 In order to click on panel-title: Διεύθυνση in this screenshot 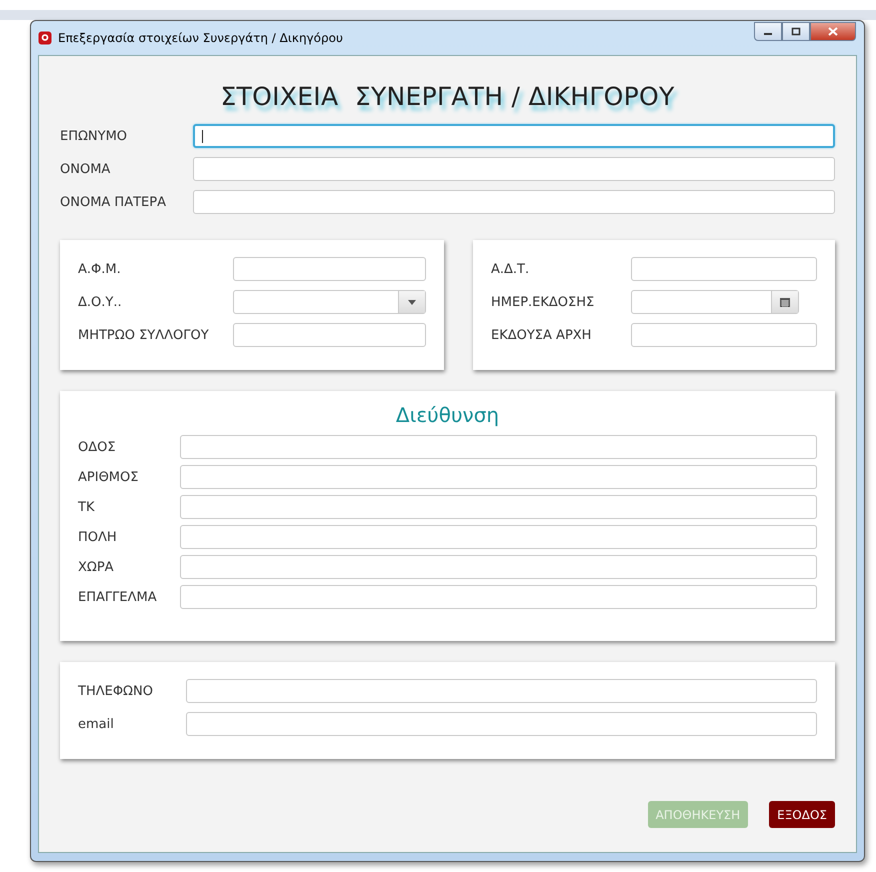, I will do `click(447, 415)`.